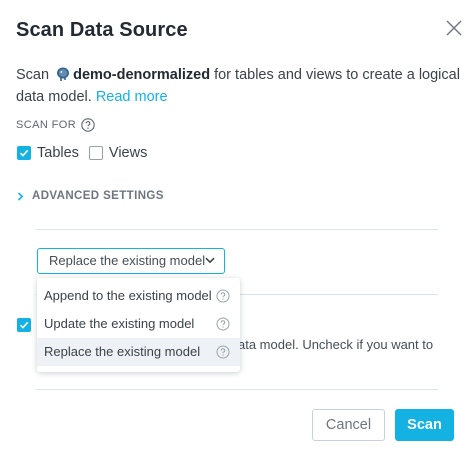 This screenshot has height=460, width=474. I want to click on checkbox-checked, so click(24, 153).